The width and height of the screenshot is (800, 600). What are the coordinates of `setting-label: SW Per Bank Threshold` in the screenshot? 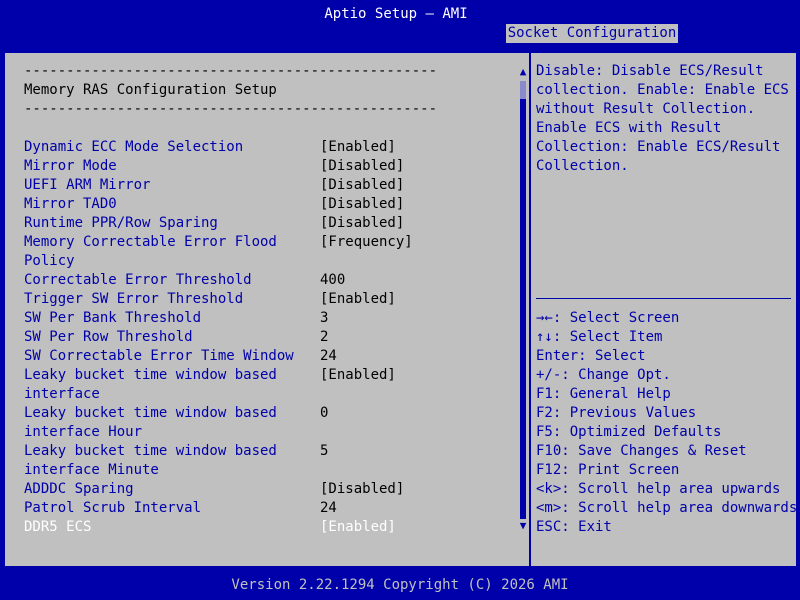 It's located at (113, 318).